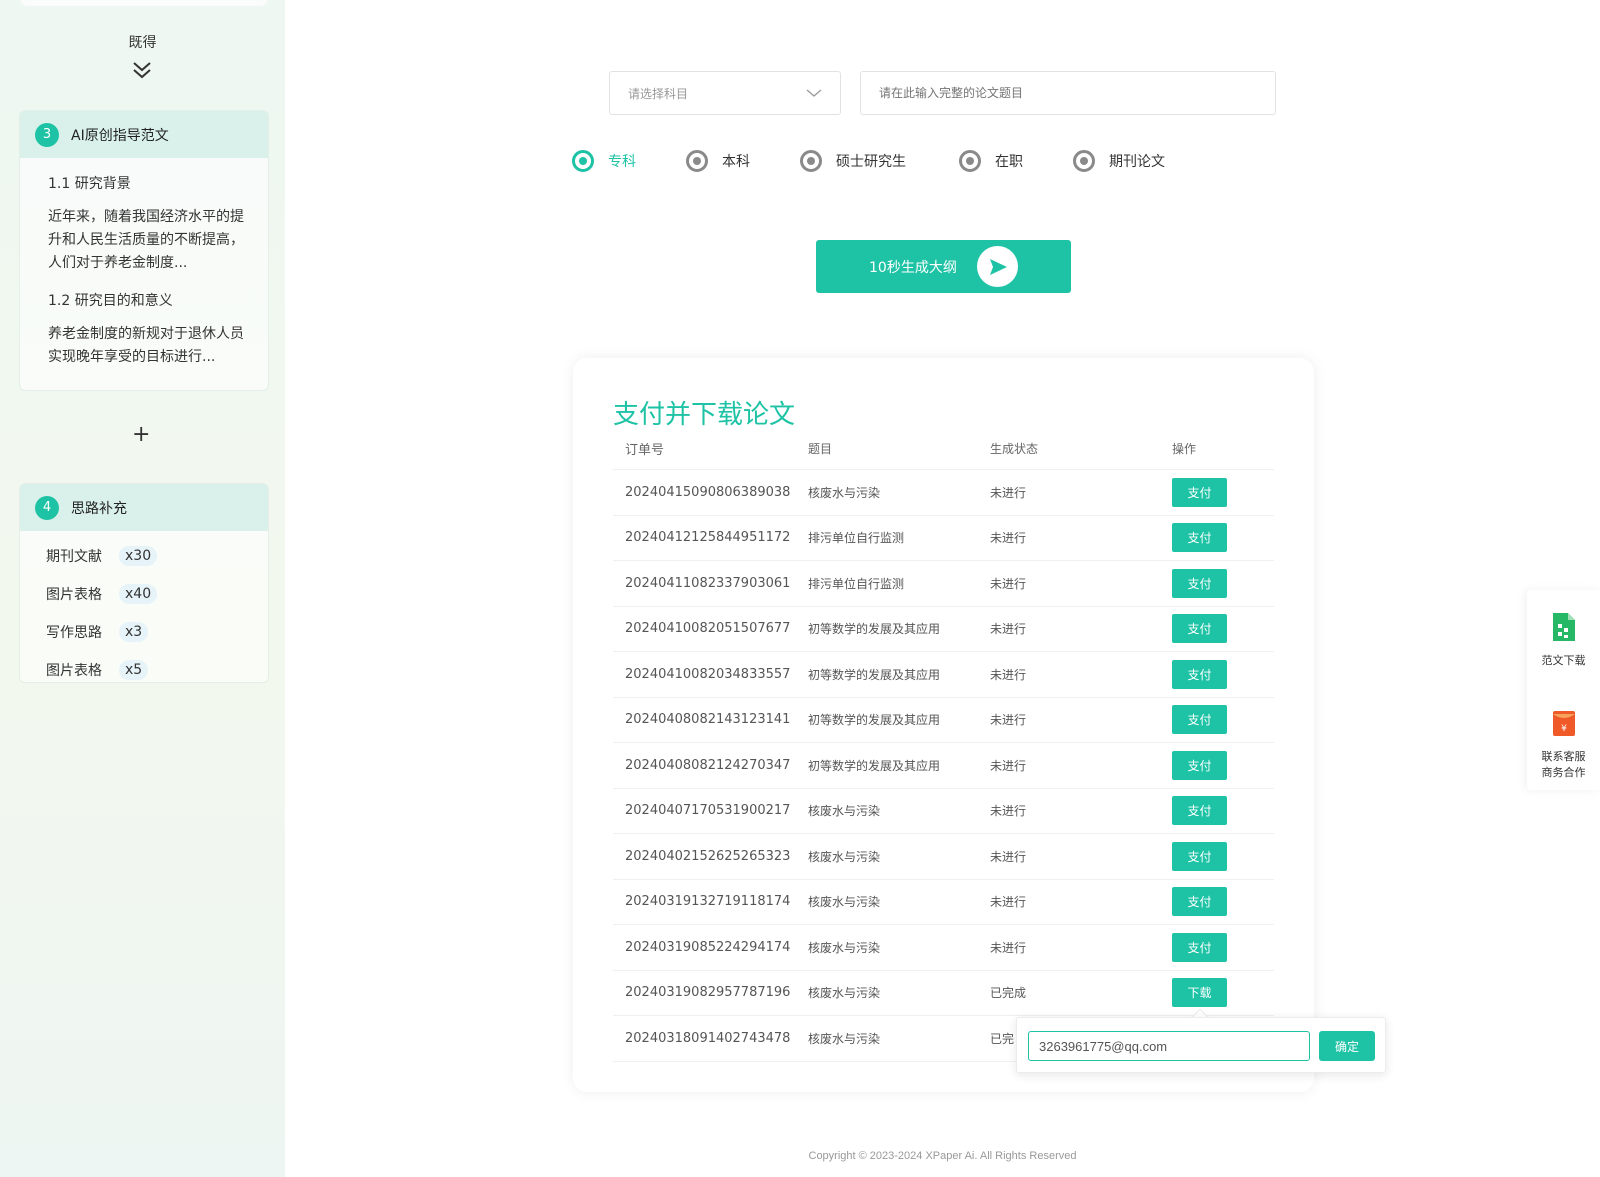 The image size is (1600, 1177). I want to click on action-cell: 下载, so click(1217, 993).